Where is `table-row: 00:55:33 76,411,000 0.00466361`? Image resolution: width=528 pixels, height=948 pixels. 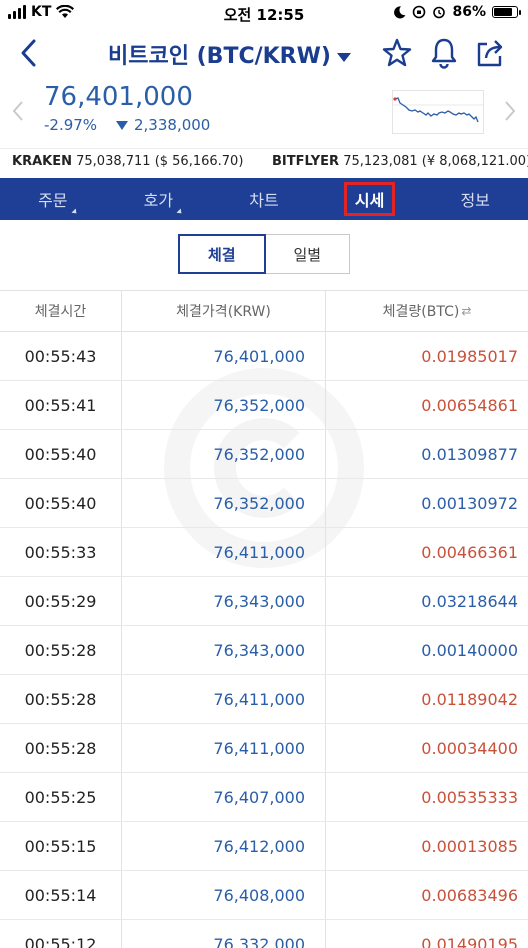 table-row: 00:55:33 76,411,000 0.00466361 is located at coordinates (264, 552).